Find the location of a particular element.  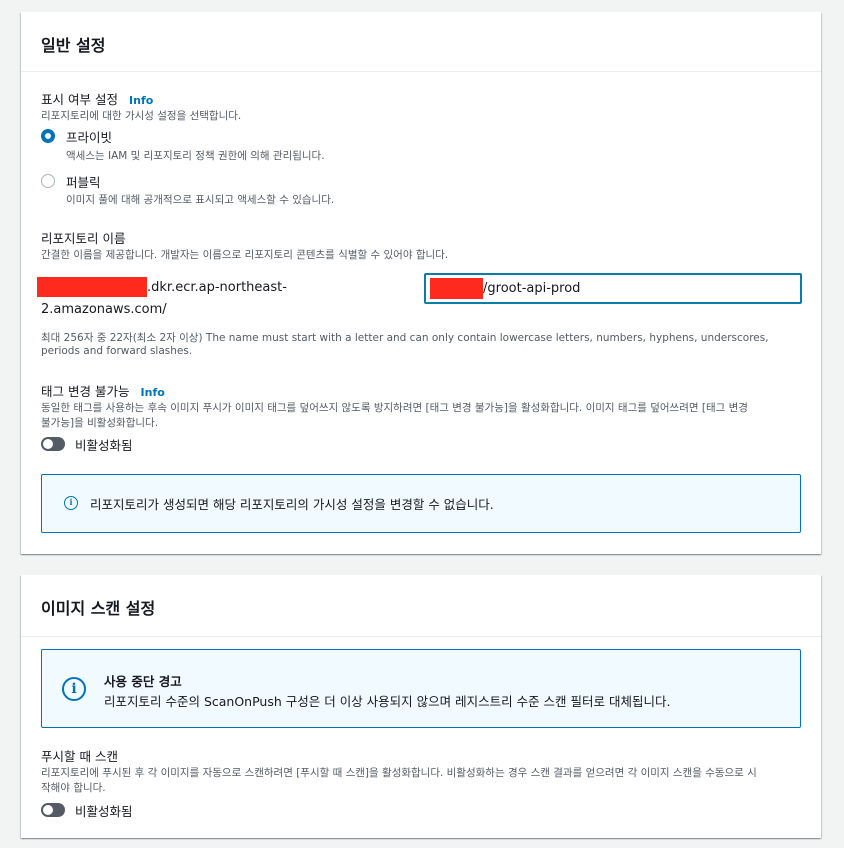

redacted-account-id is located at coordinates (92, 287).